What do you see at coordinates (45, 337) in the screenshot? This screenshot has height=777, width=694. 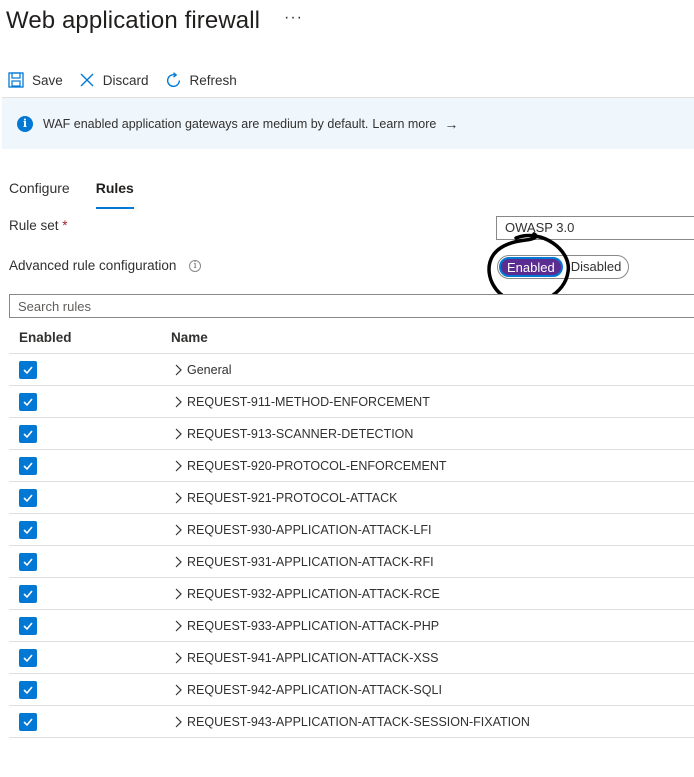 I see `header-enabled: Enabled` at bounding box center [45, 337].